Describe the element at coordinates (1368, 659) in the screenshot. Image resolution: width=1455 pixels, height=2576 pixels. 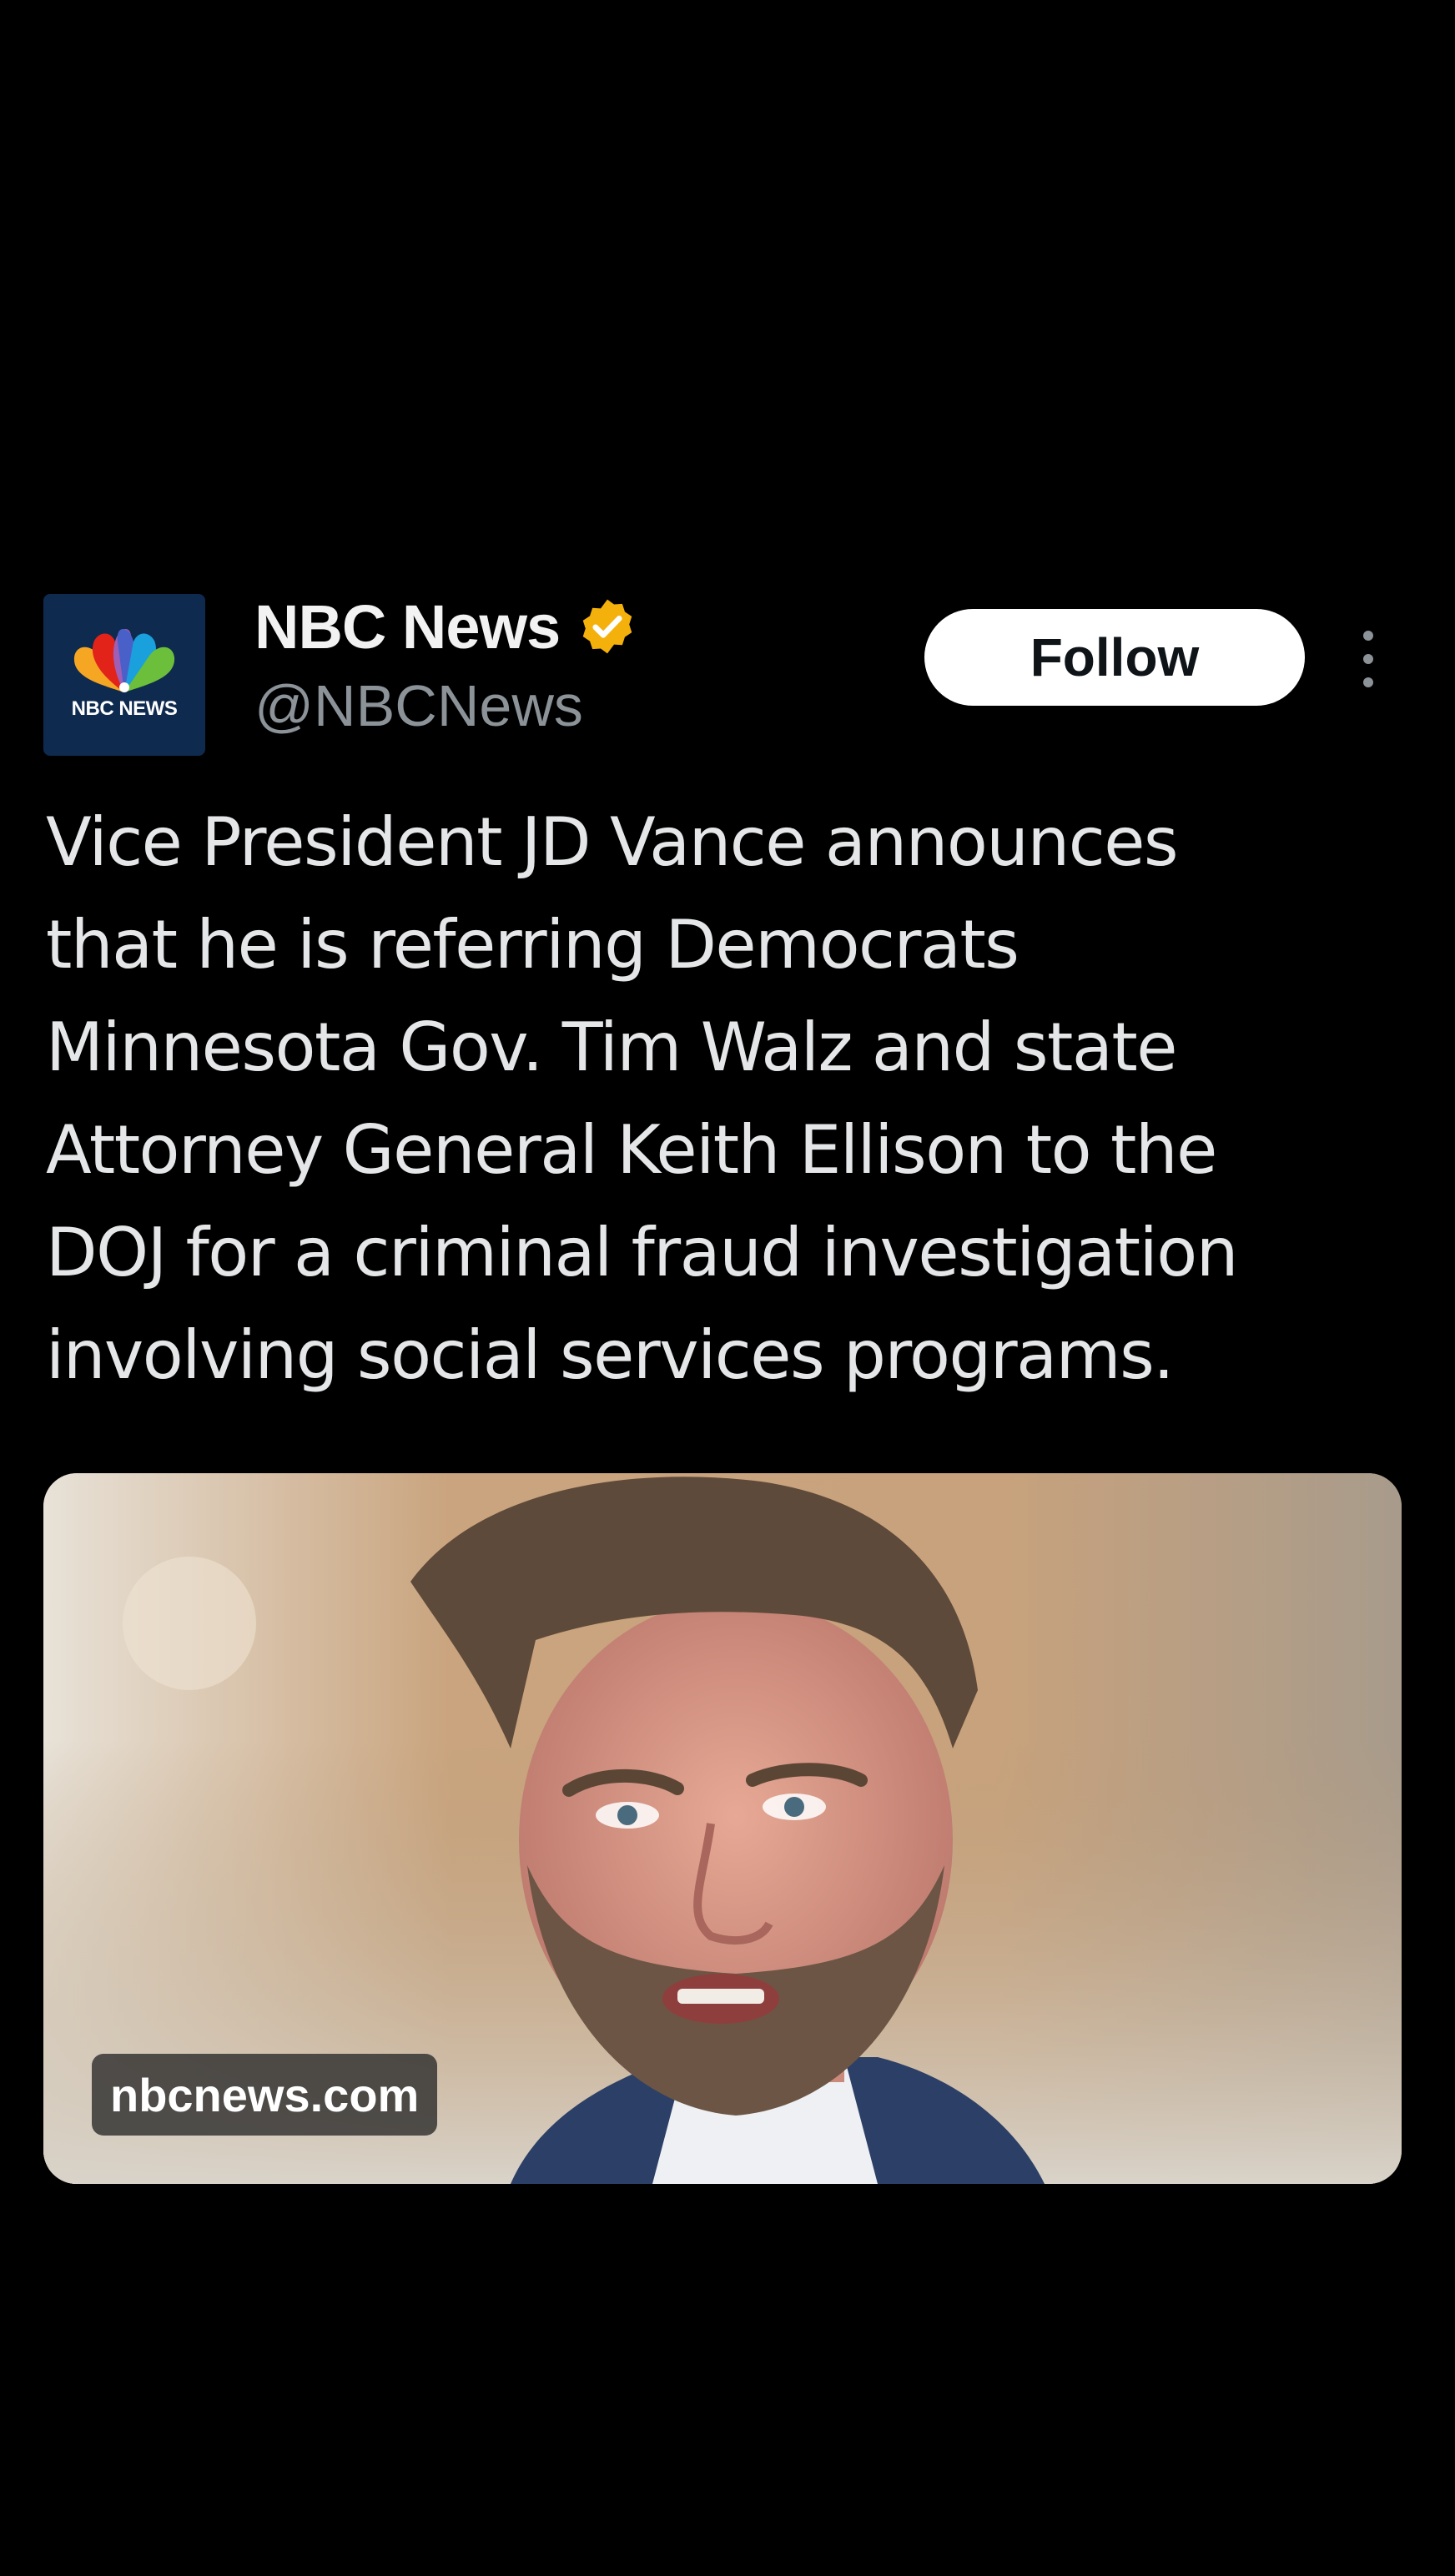
I see `more-vertical-icon` at that location.